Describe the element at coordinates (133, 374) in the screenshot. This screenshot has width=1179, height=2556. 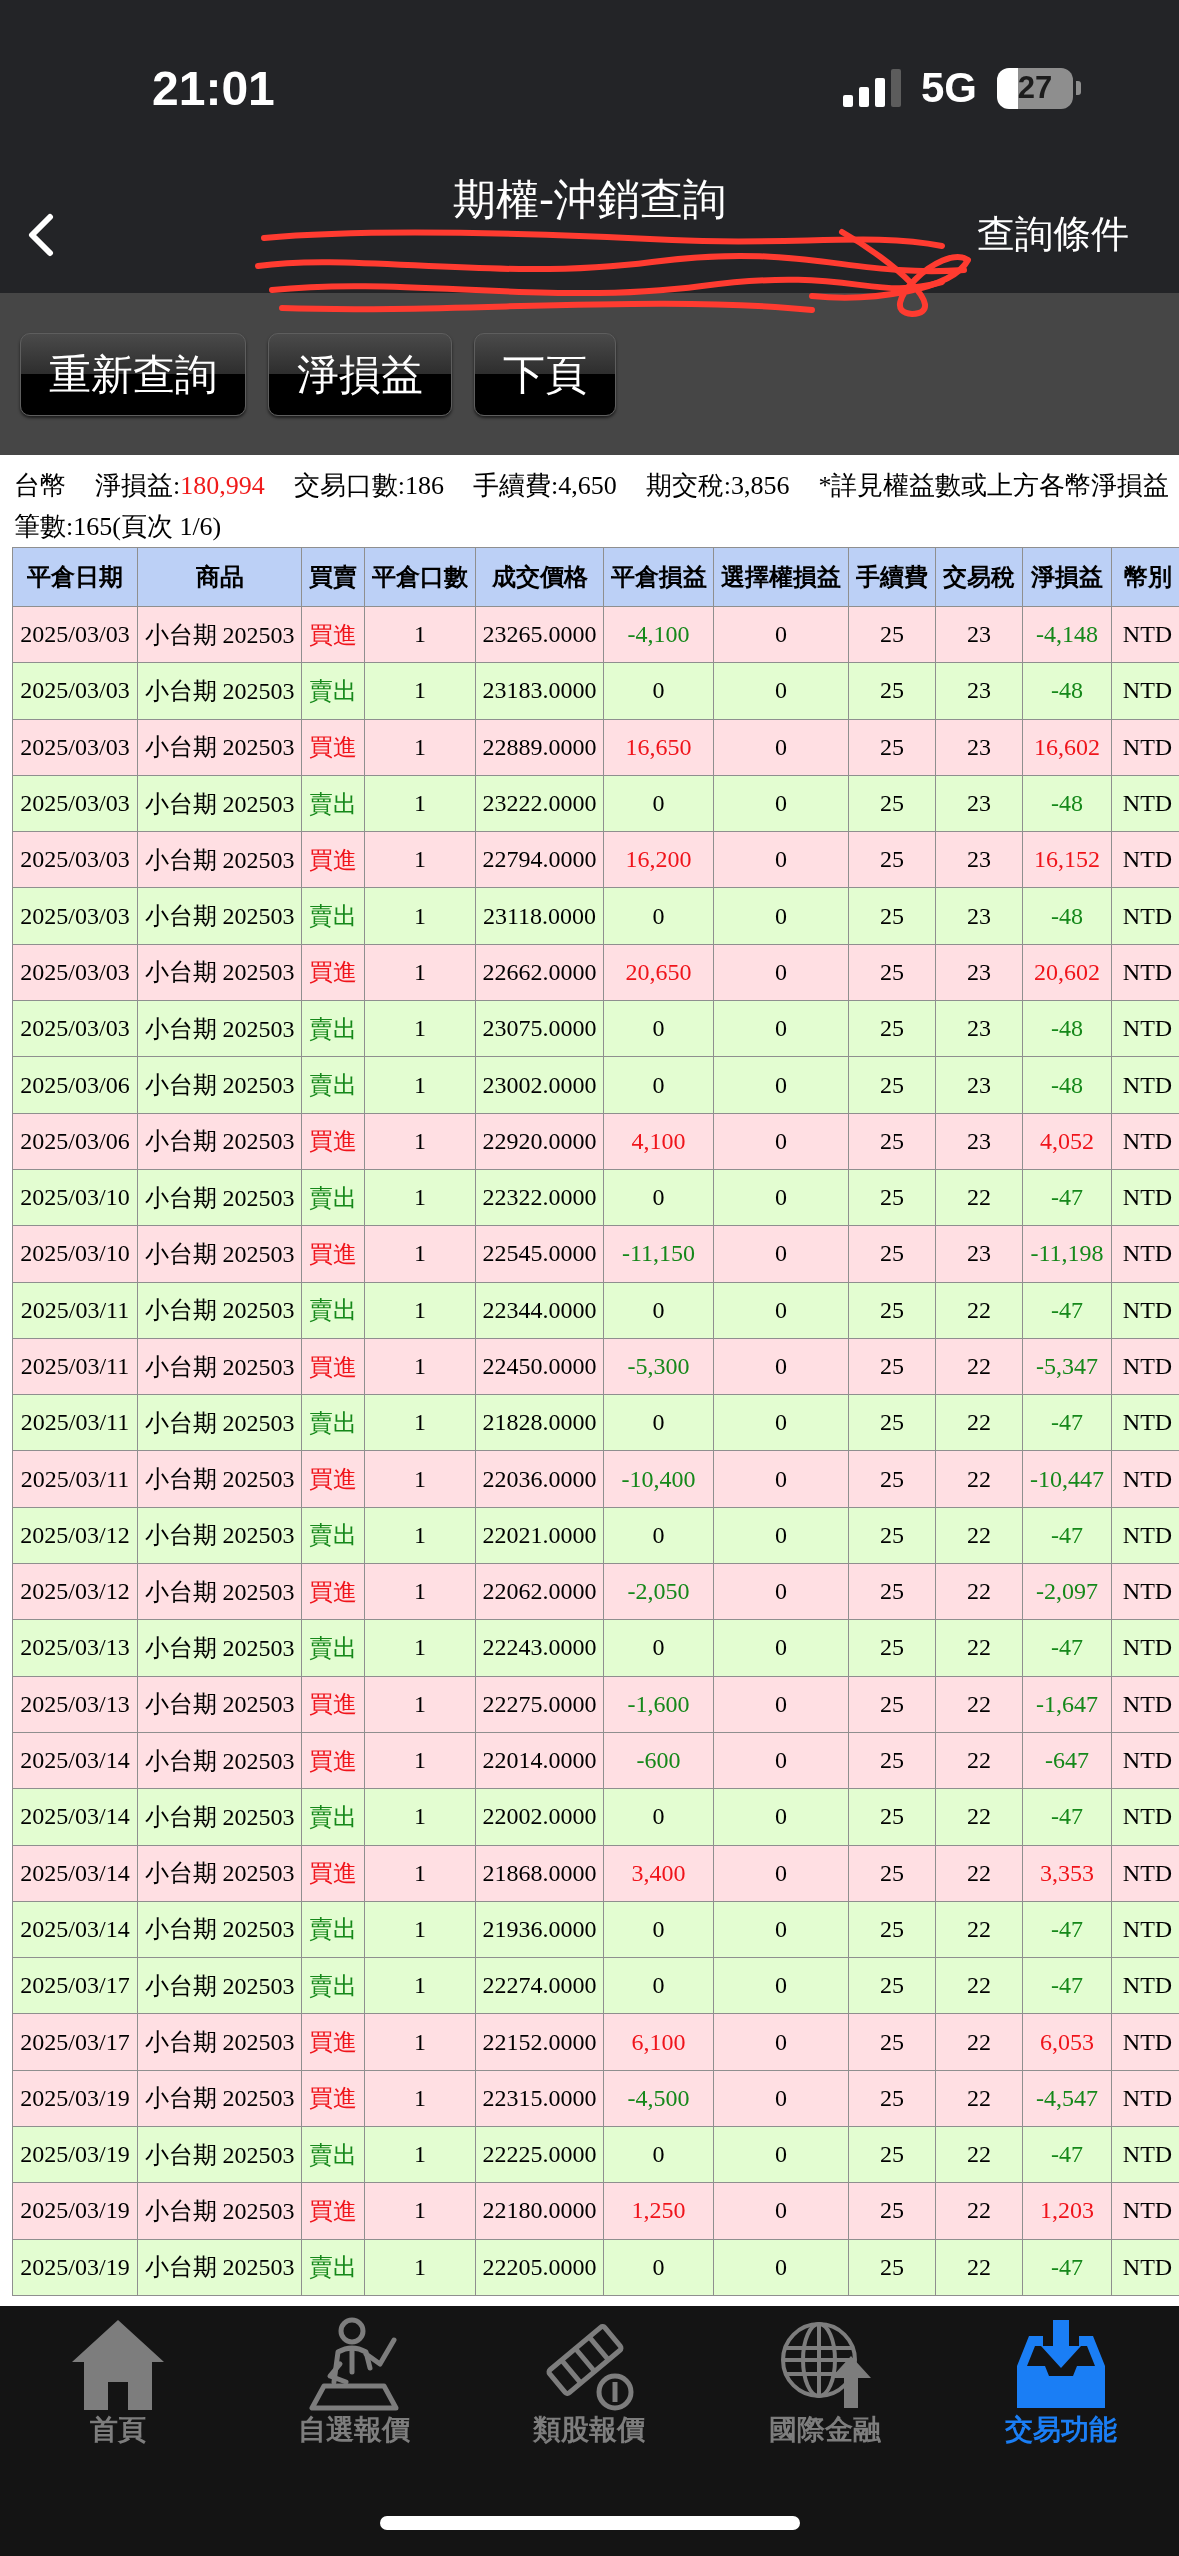
I see `toolbar-button: 重新查詢` at that location.